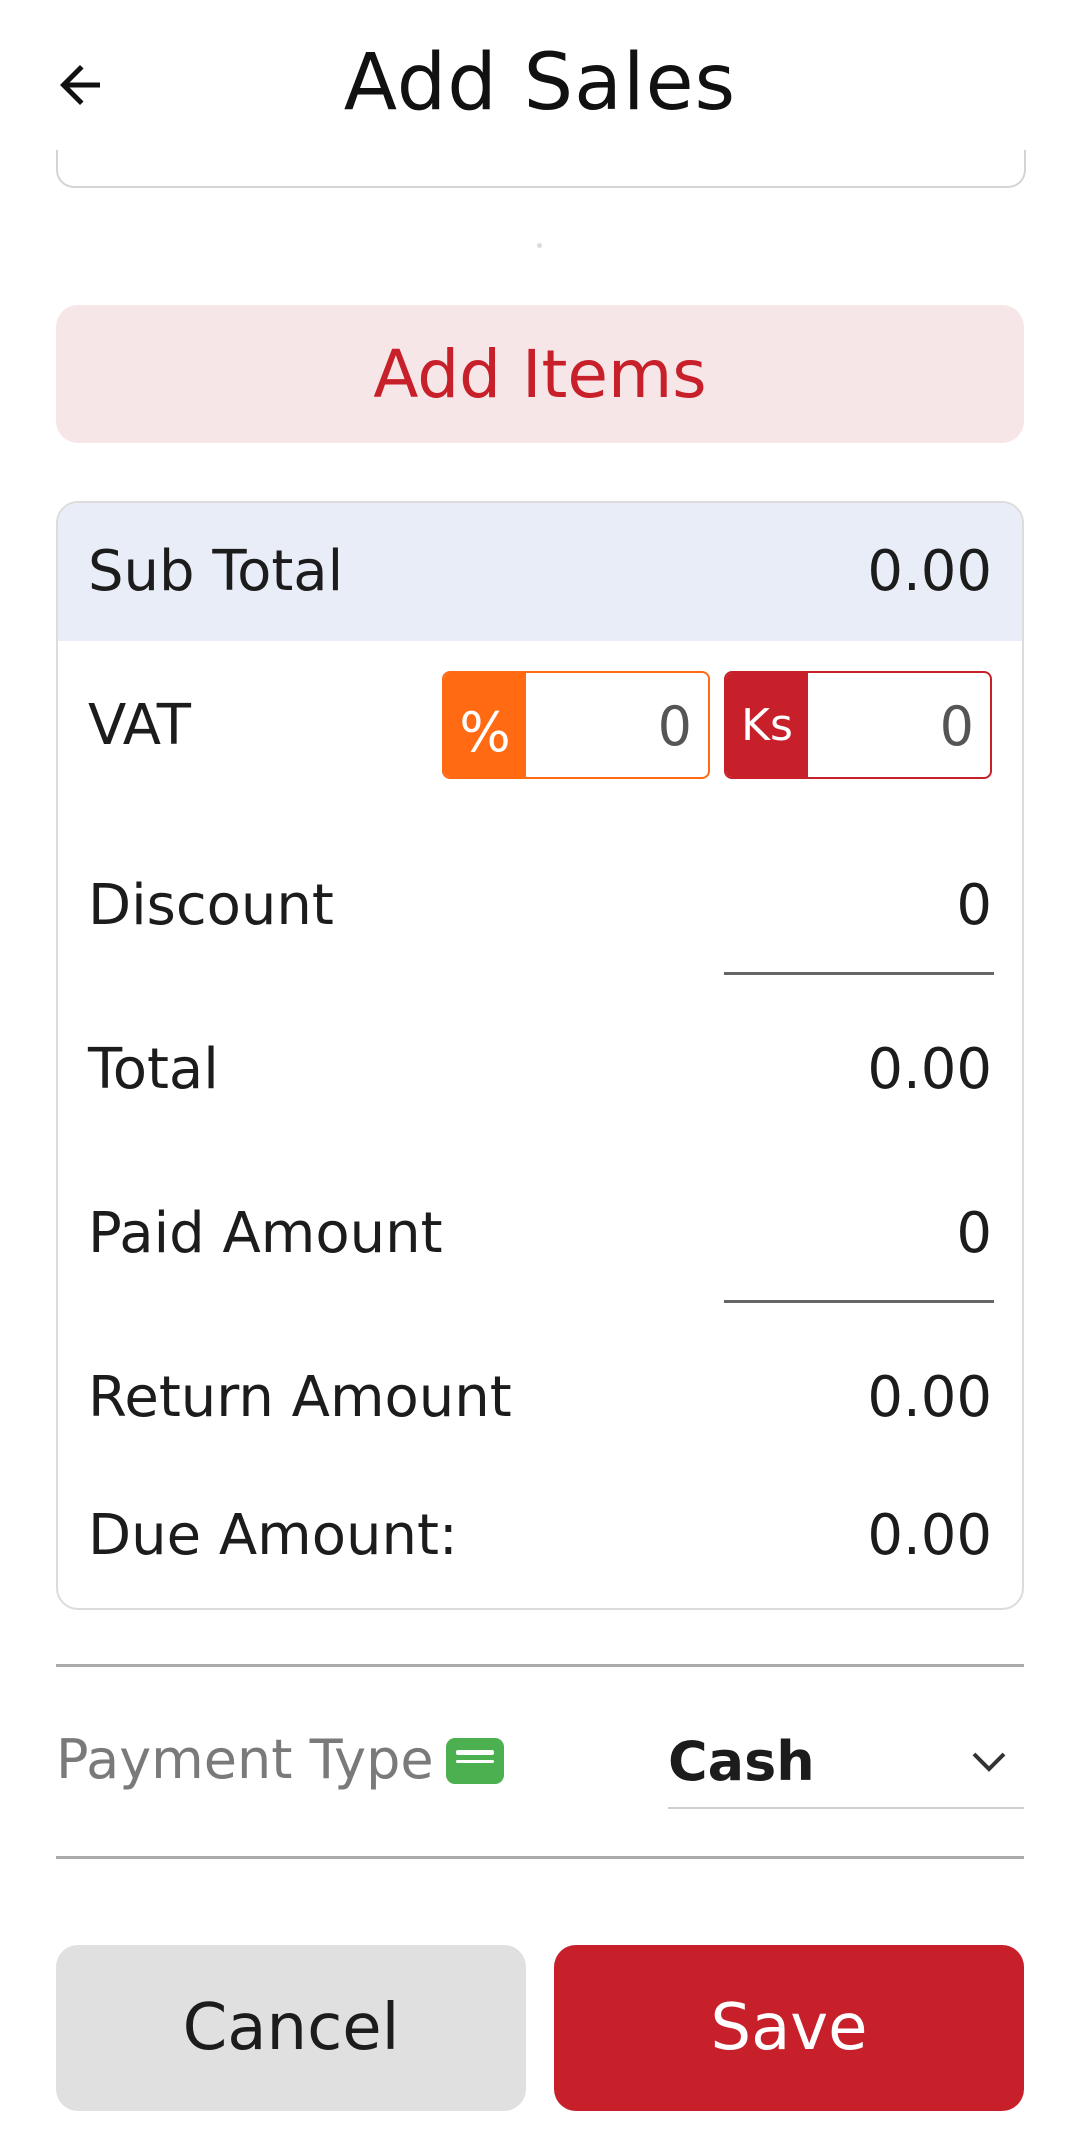 This screenshot has width=1080, height=2146. Describe the element at coordinates (846, 1808) in the screenshot. I see `dropdown-underline` at that location.